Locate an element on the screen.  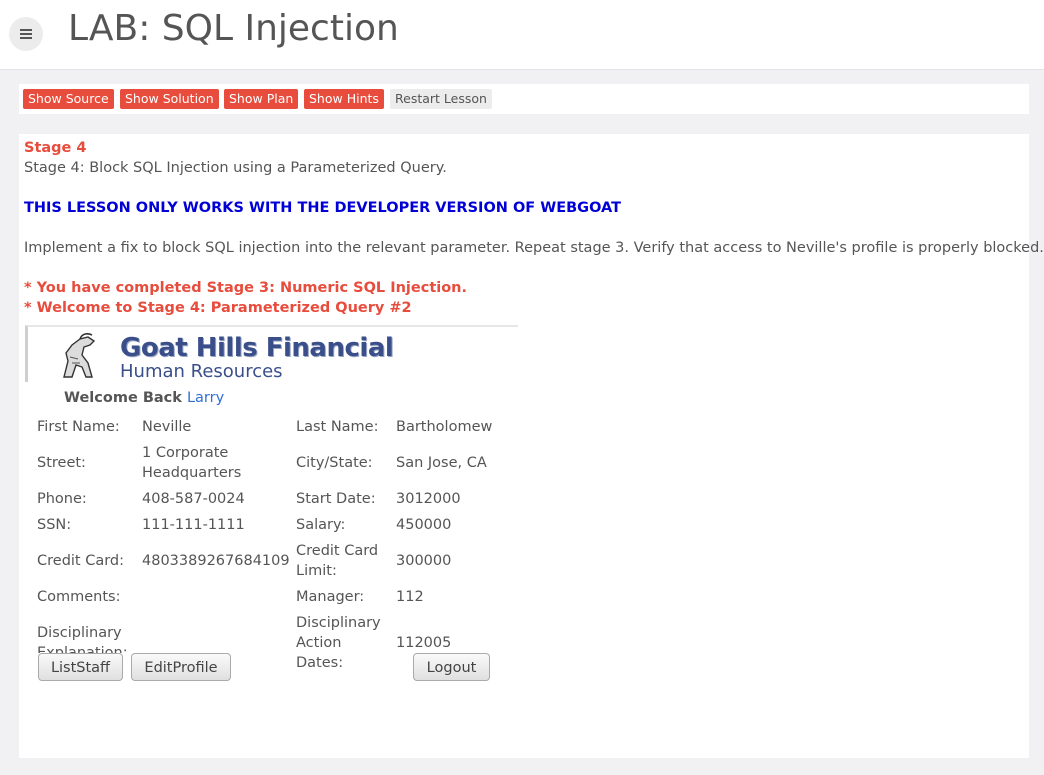
disciplinary-dates-label-line1: Disciplinary is located at coordinates (338, 623).